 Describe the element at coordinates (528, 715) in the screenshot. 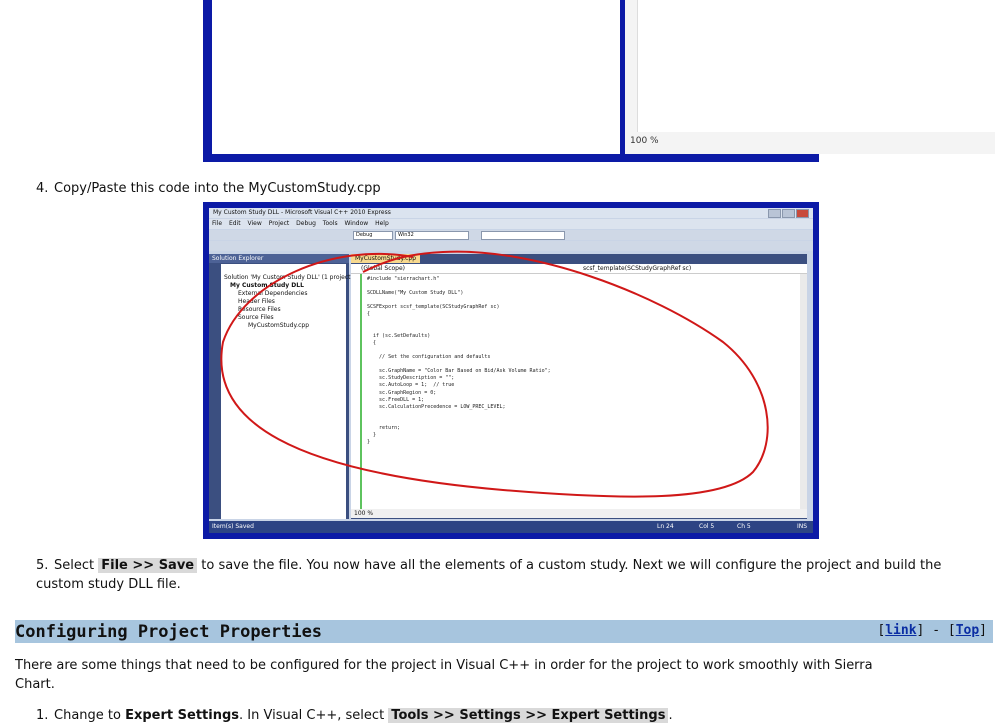

I see `menu-path-highlight: Tools >> Settings >> Expert Settings` at that location.